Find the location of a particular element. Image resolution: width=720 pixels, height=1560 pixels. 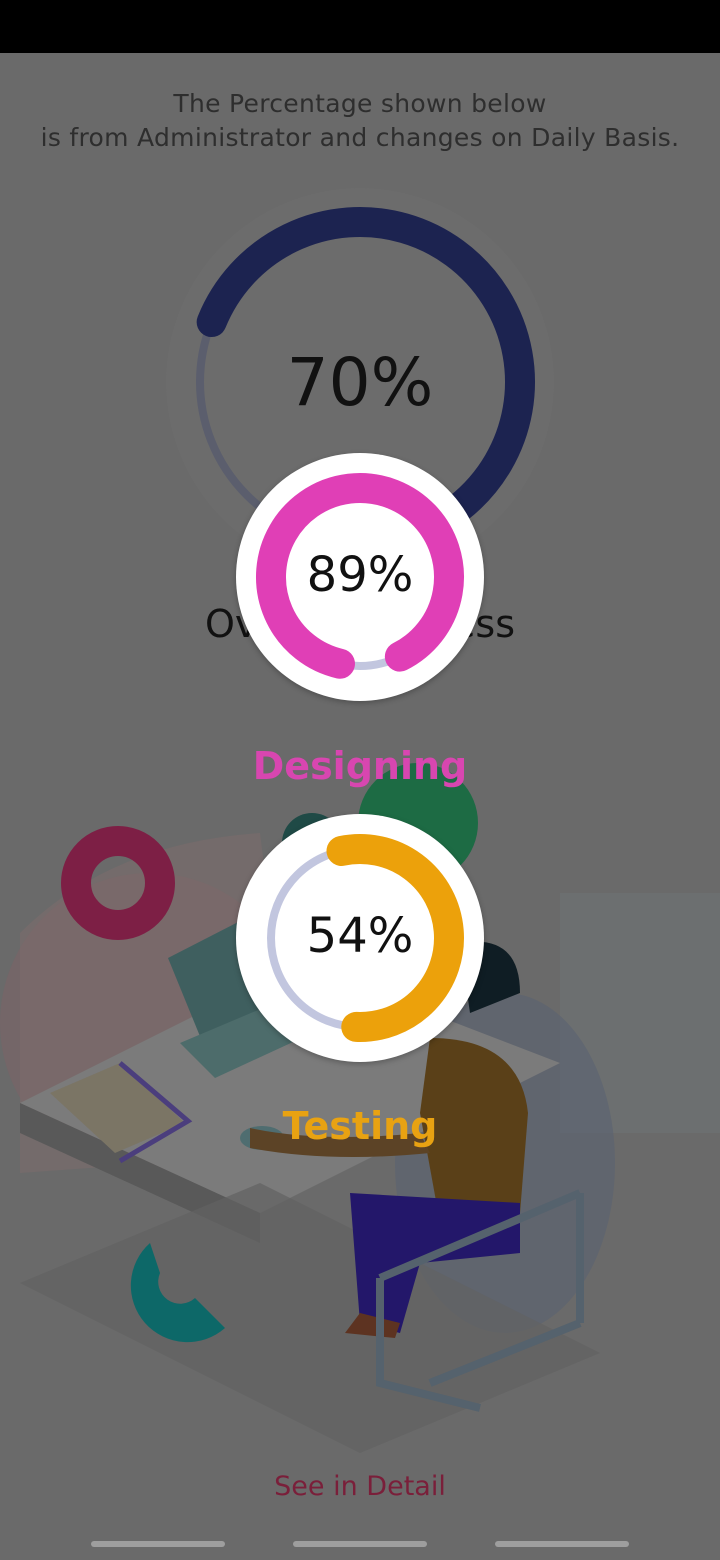

designing-label: Designing is located at coordinates (360, 766).